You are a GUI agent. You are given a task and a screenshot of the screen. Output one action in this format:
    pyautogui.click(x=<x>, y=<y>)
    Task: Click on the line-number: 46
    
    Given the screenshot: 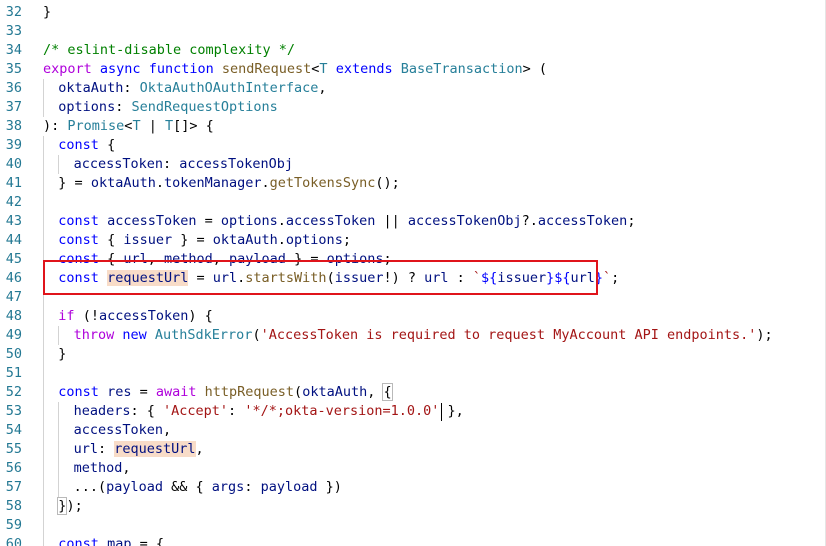 What is the action you would take?
    pyautogui.click(x=13, y=278)
    